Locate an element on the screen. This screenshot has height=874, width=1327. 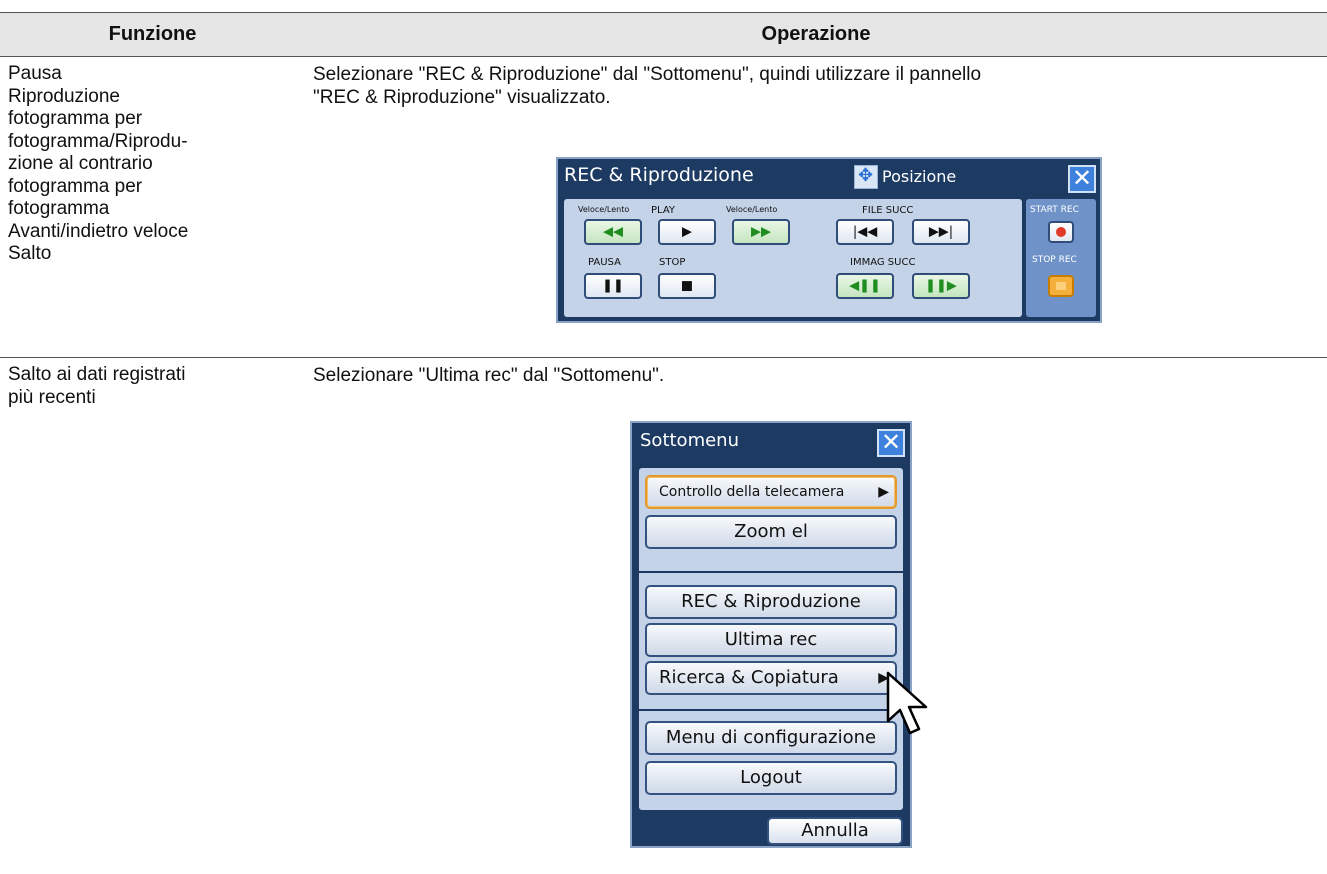
function-line: fotogramma is located at coordinates (59, 208).